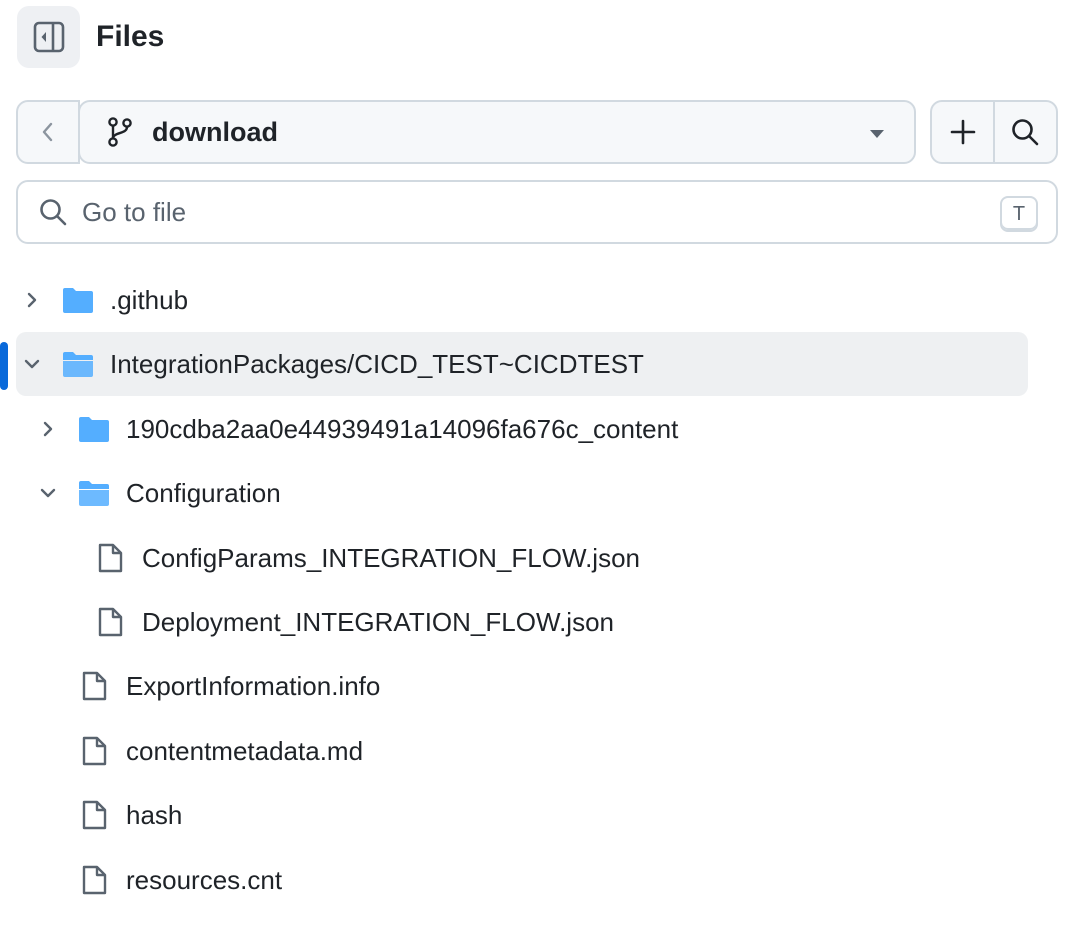  Describe the element at coordinates (204, 879) in the screenshot. I see `tree-item-label: resources.cnt` at that location.